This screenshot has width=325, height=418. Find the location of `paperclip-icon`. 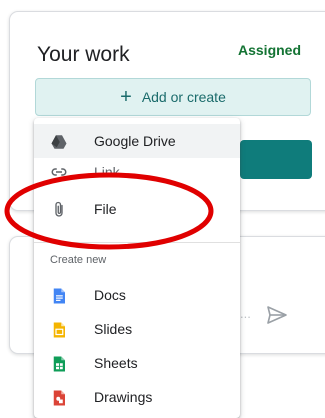

paperclip-icon is located at coordinates (59, 209).